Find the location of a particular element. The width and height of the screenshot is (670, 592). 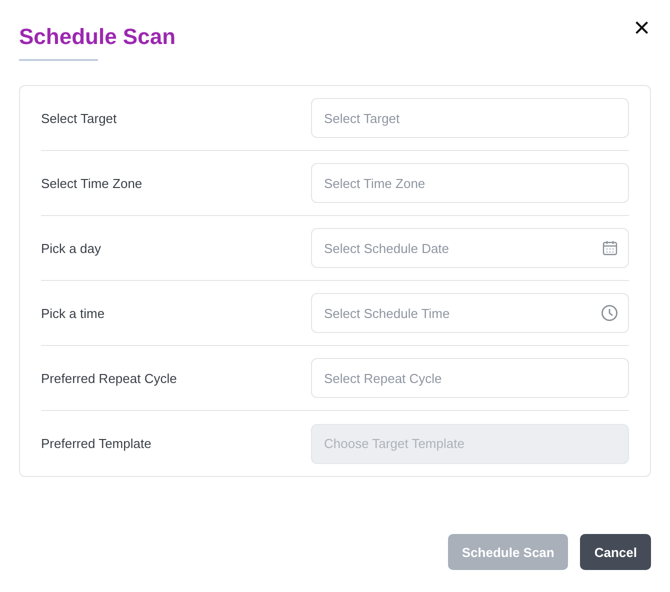

field-label: Preferred Template is located at coordinates (96, 443).